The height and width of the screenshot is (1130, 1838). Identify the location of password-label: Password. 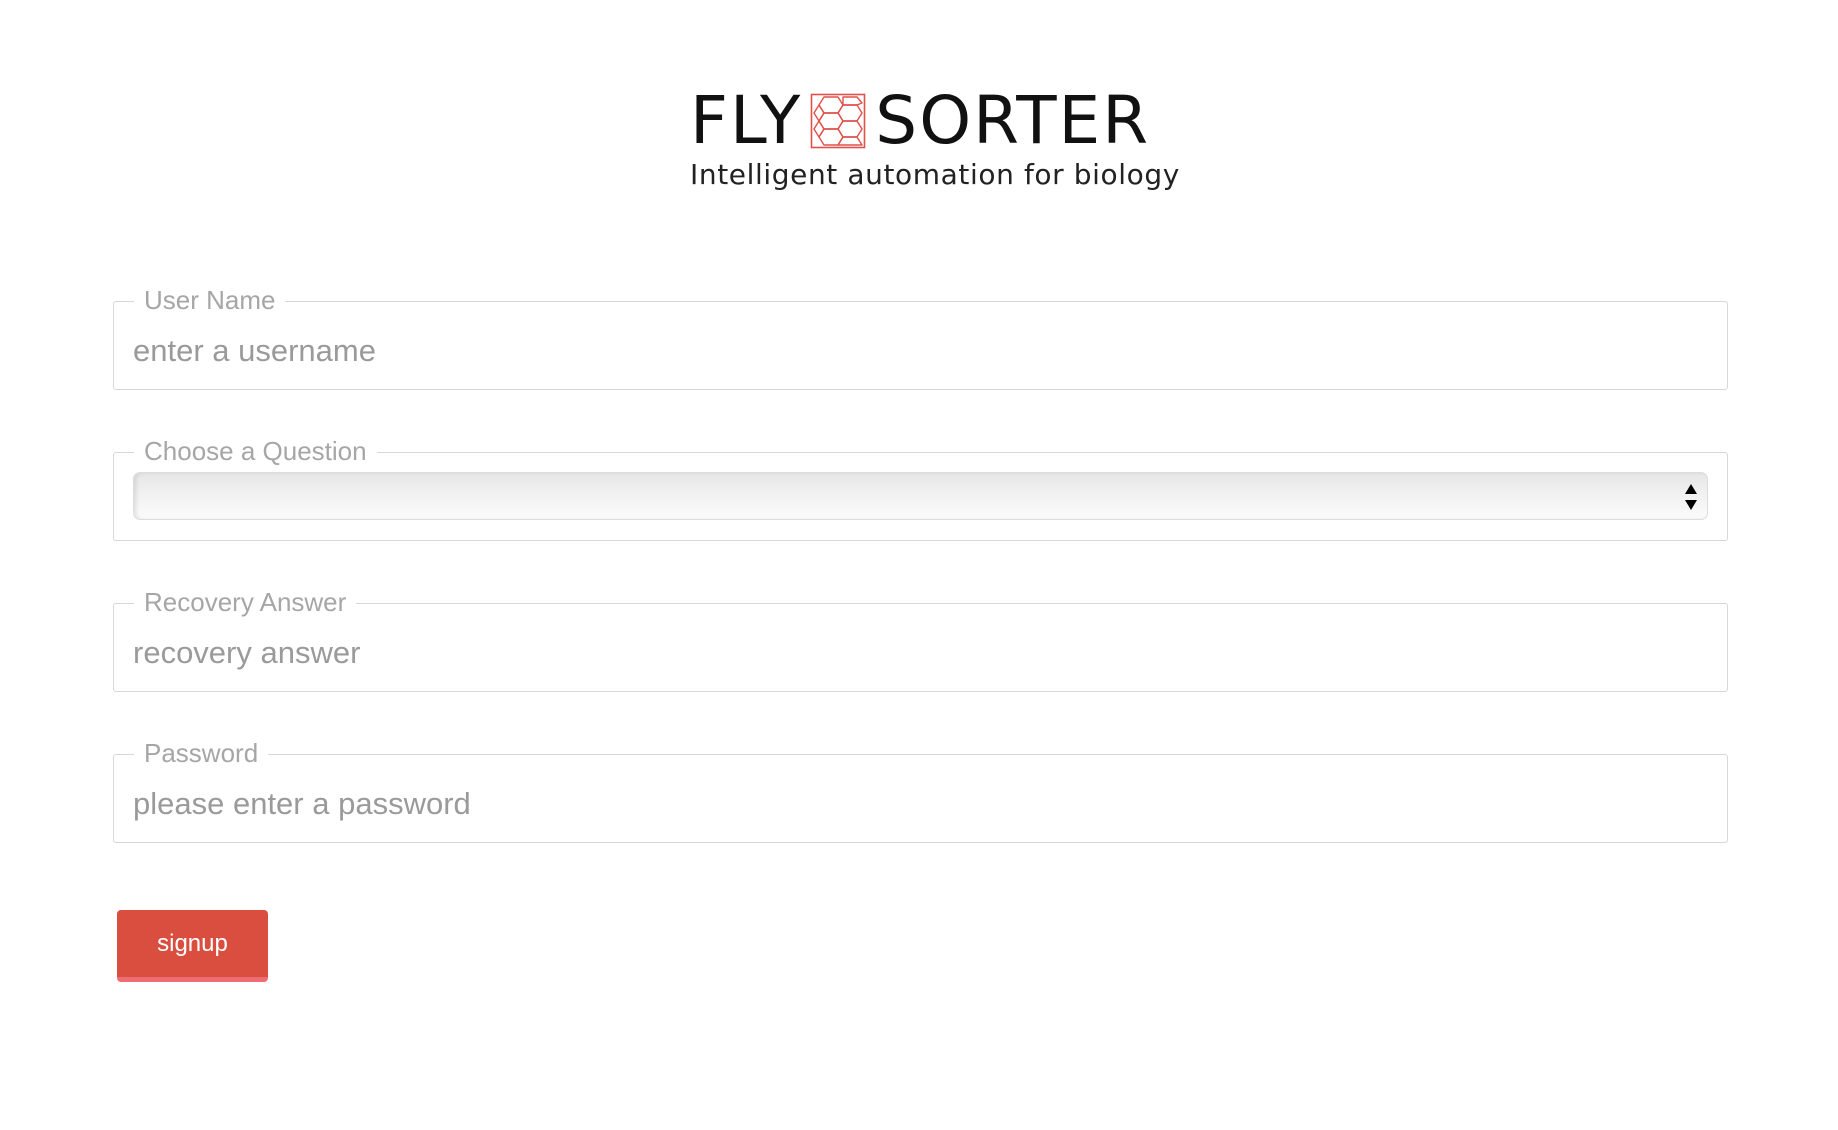
(201, 753).